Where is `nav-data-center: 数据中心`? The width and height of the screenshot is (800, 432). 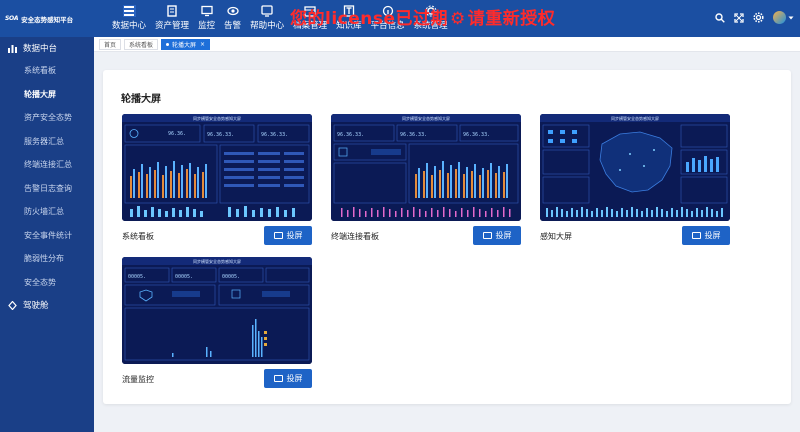 nav-data-center: 数据中心 is located at coordinates (129, 18).